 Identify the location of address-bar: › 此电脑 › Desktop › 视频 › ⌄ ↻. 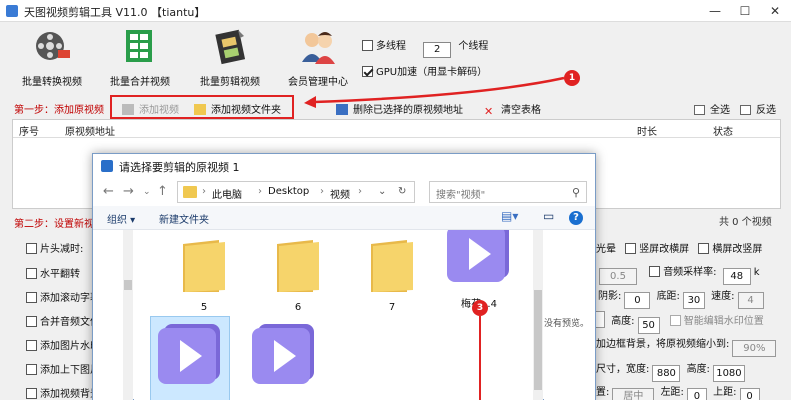
(296, 192).